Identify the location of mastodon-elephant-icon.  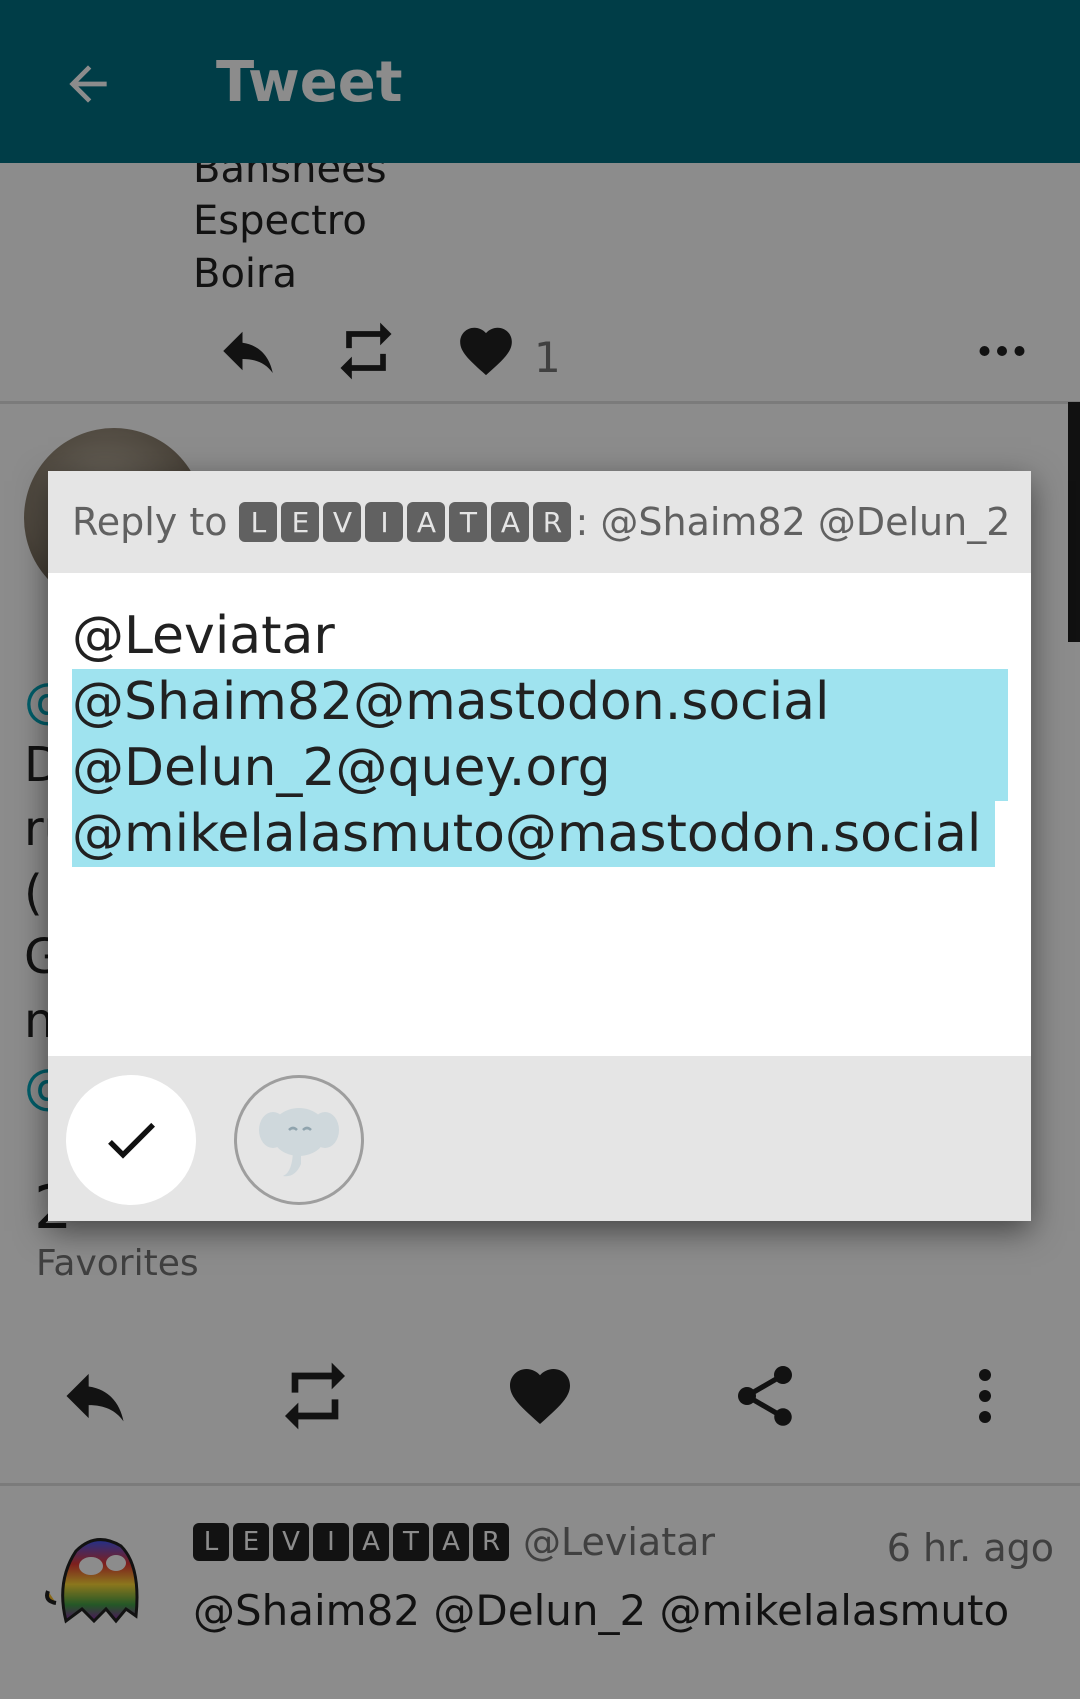
(299, 1142).